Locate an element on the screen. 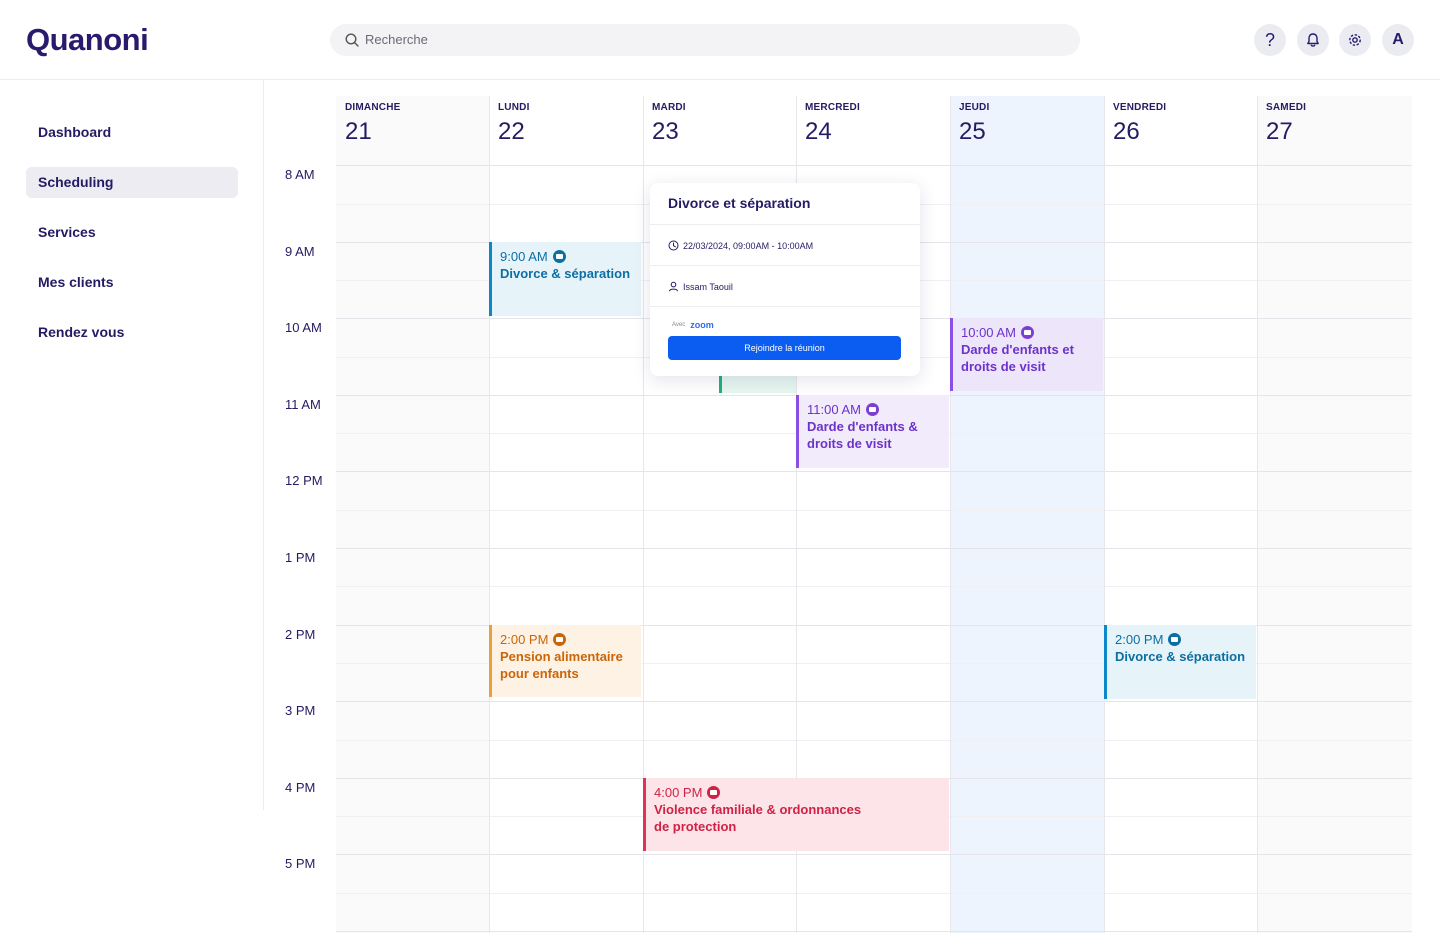 This screenshot has width=1440, height=933. gear-icon is located at coordinates (1355, 40).